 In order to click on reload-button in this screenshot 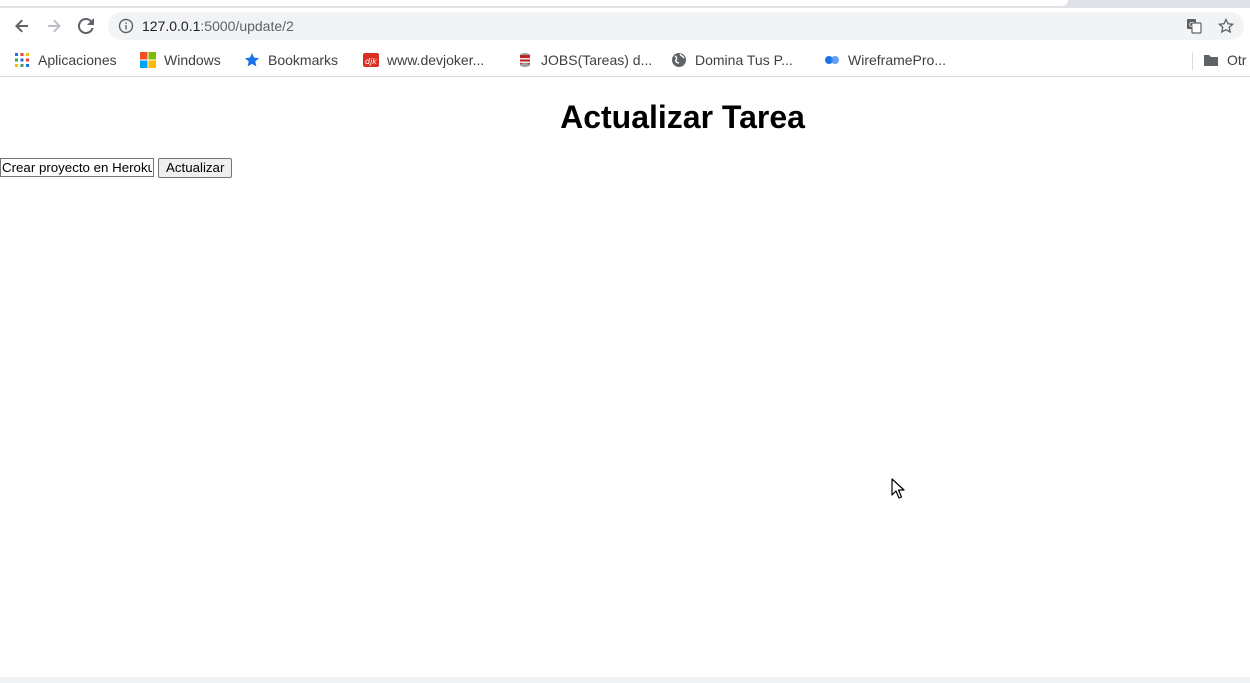, I will do `click(86, 26)`.